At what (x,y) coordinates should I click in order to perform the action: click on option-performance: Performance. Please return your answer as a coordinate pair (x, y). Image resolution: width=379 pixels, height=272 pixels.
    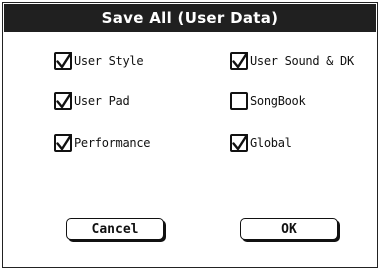
    Looking at the image, I should click on (102, 143).